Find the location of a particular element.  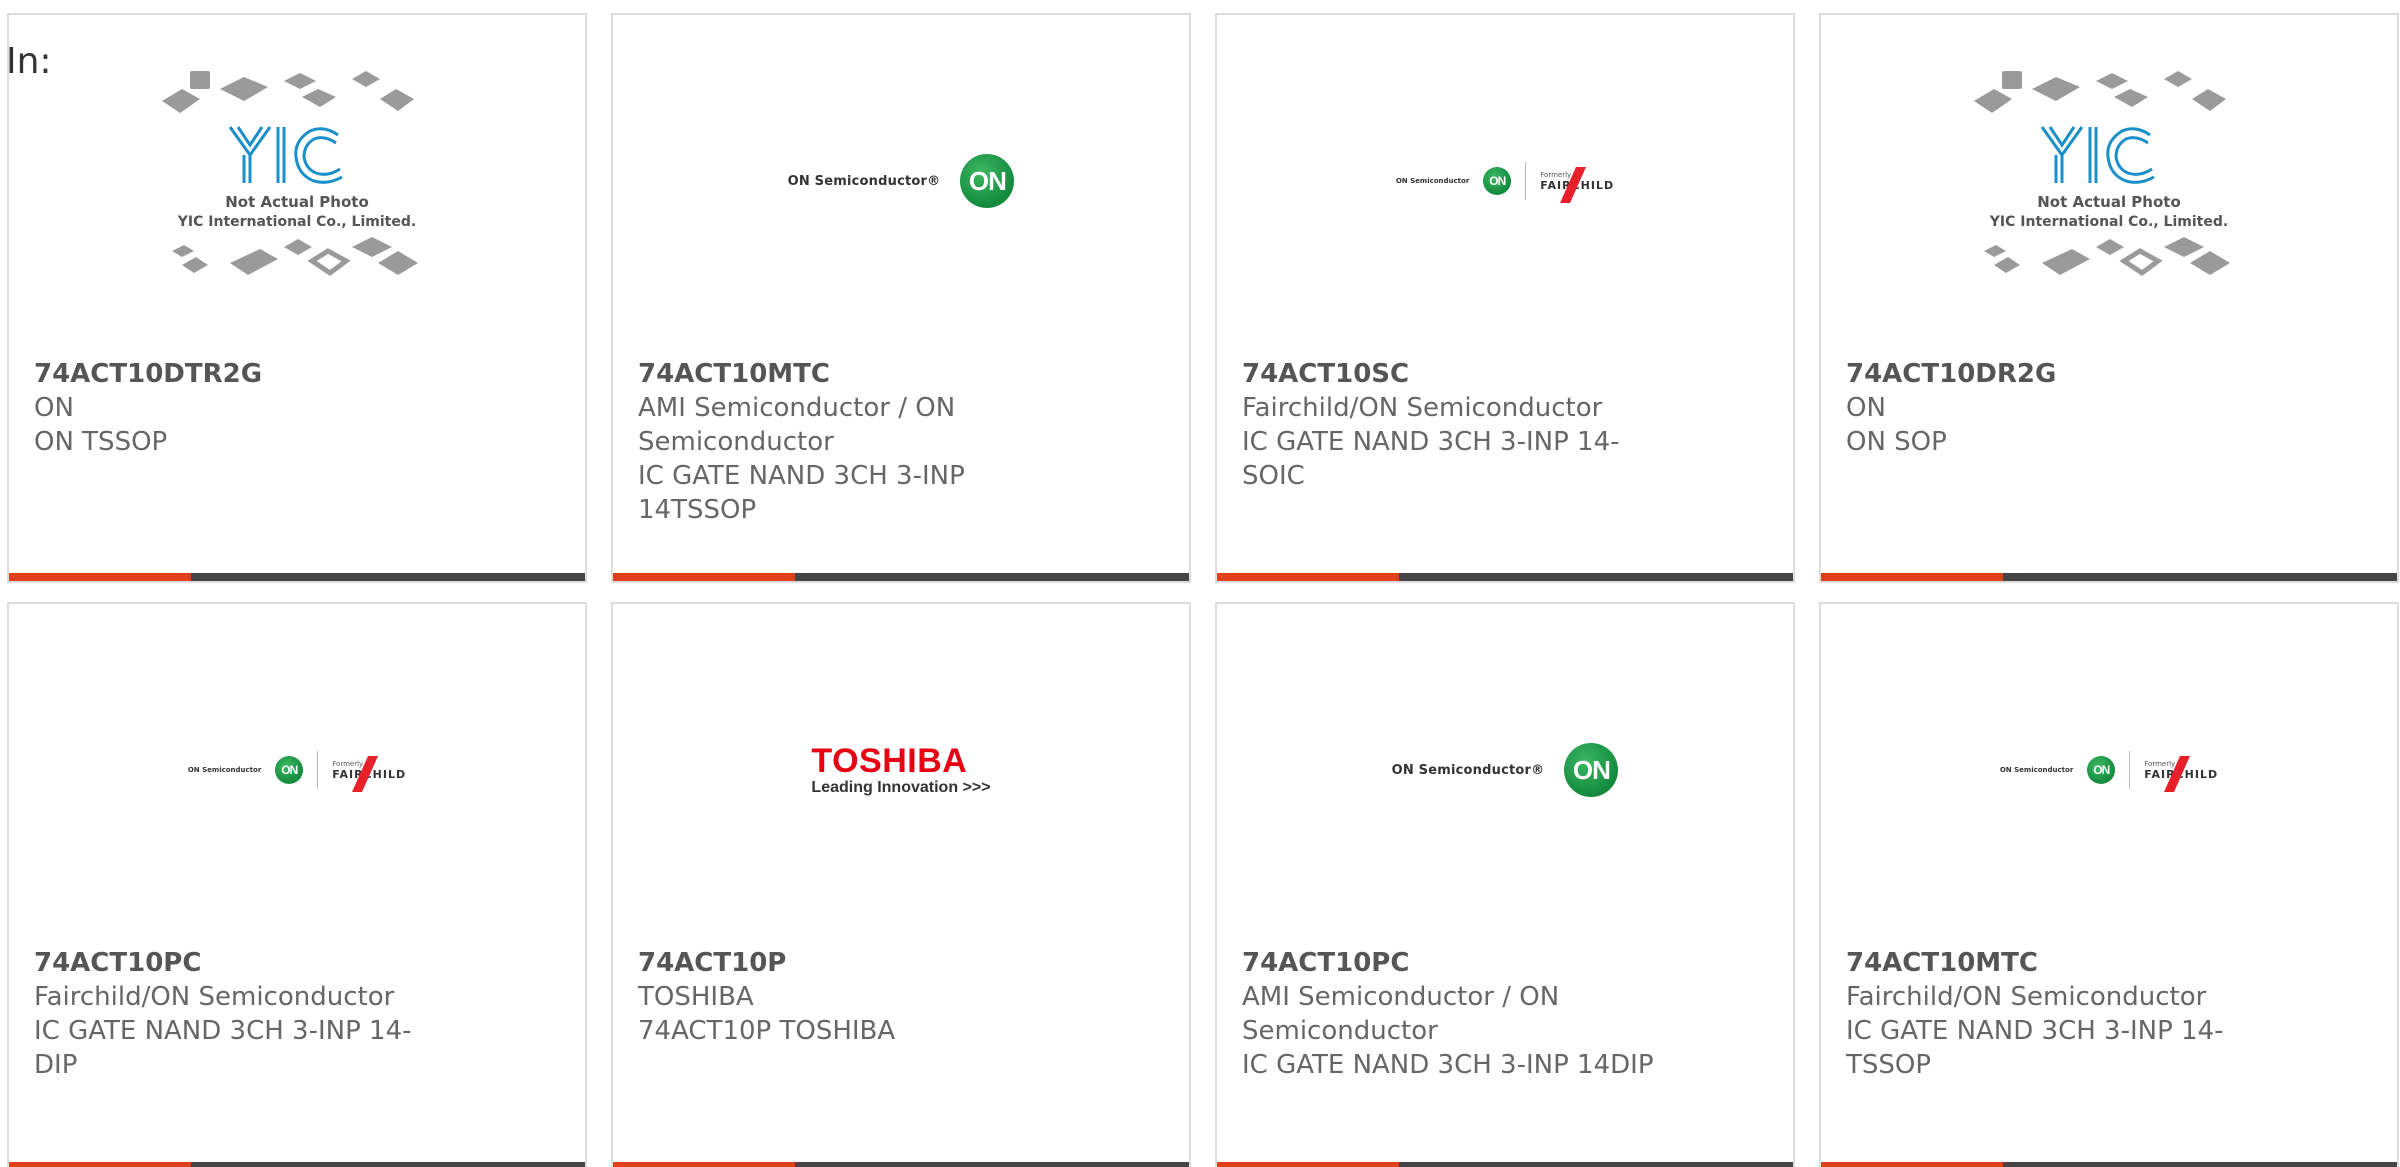

product-info: 74ACT10DR2G ON ON SOP is located at coordinates (2056, 408).